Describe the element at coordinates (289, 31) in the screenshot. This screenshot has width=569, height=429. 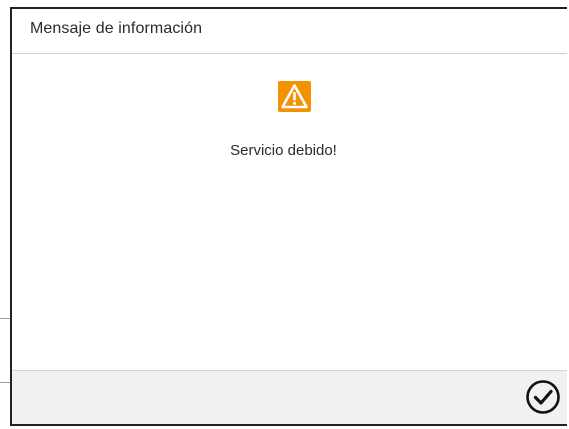
I see `dialog-header: Mensaje de información` at that location.